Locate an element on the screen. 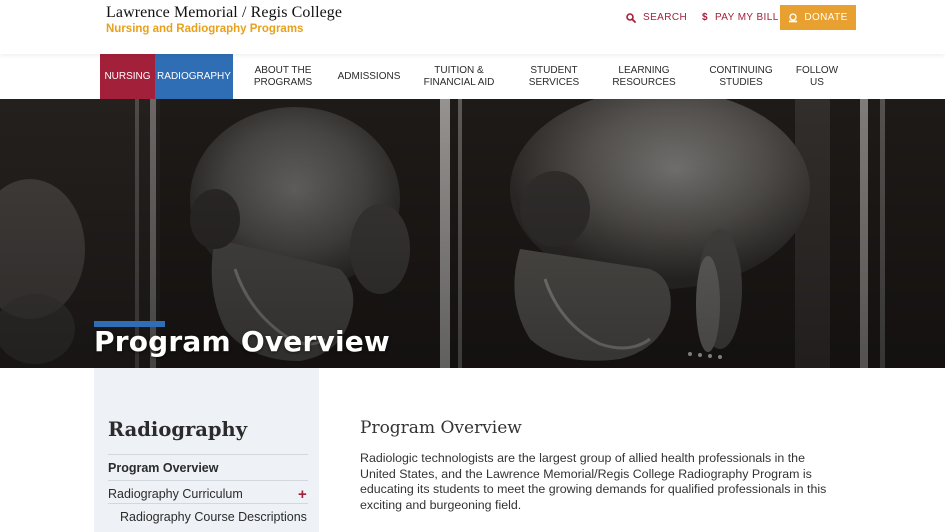 This screenshot has width=945, height=532. donate-label: DONATE is located at coordinates (826, 17).